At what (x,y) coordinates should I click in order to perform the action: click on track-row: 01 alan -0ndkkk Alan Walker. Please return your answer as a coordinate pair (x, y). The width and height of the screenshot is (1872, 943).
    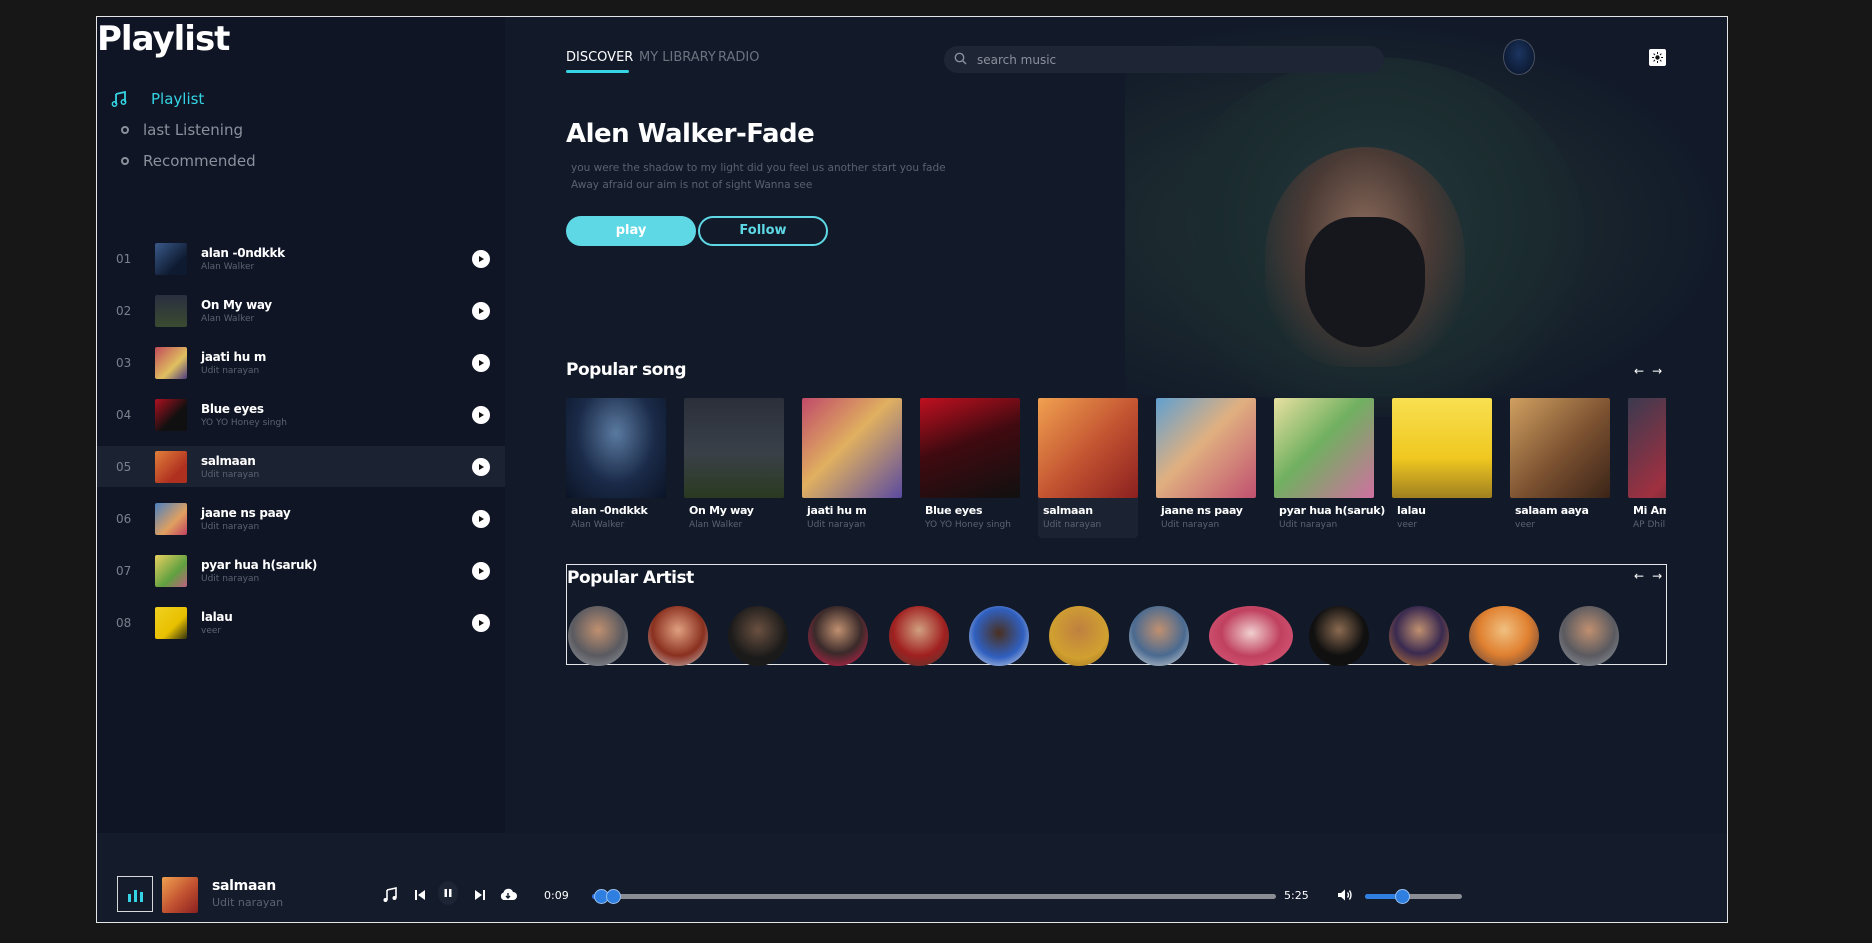
    Looking at the image, I should click on (301, 258).